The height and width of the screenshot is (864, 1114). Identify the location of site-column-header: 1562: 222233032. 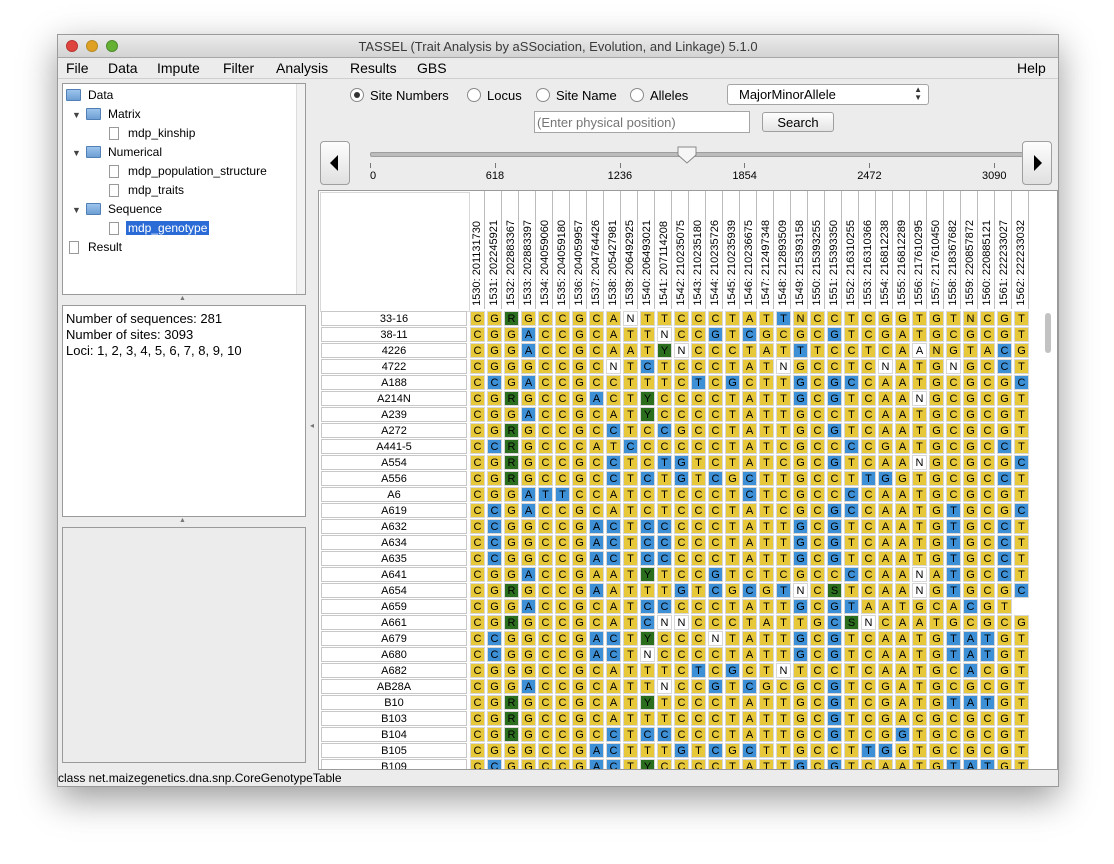
(1021, 250).